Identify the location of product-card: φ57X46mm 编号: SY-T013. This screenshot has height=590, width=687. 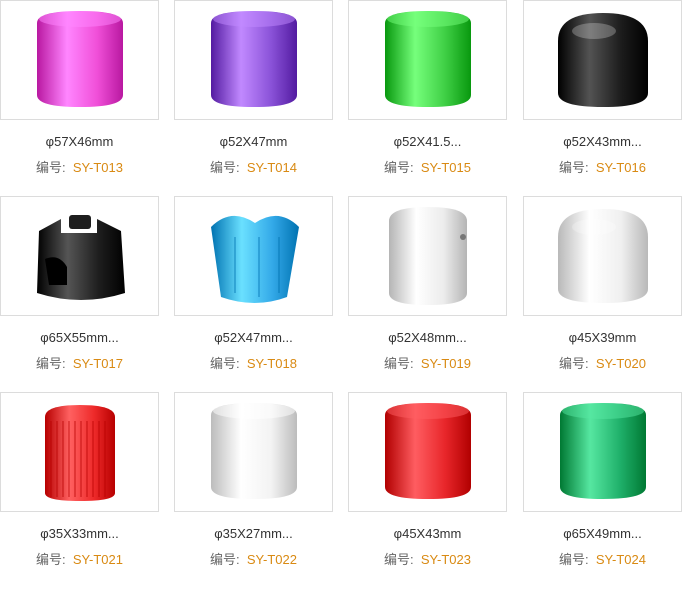
(87, 95).